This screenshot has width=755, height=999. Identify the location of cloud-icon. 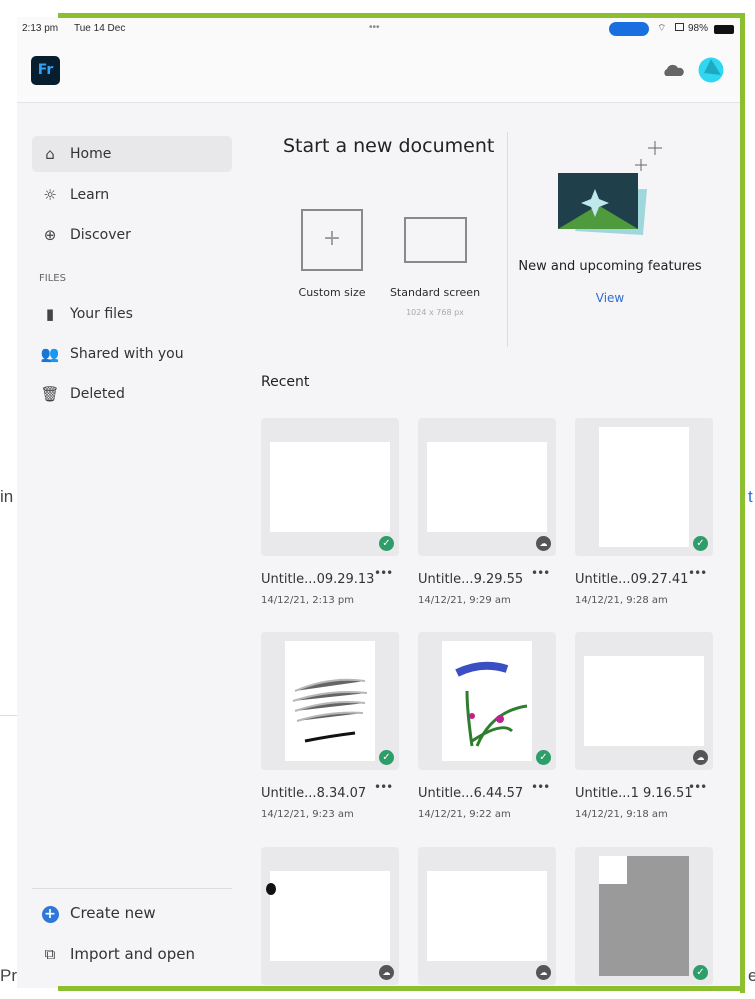
(673, 70).